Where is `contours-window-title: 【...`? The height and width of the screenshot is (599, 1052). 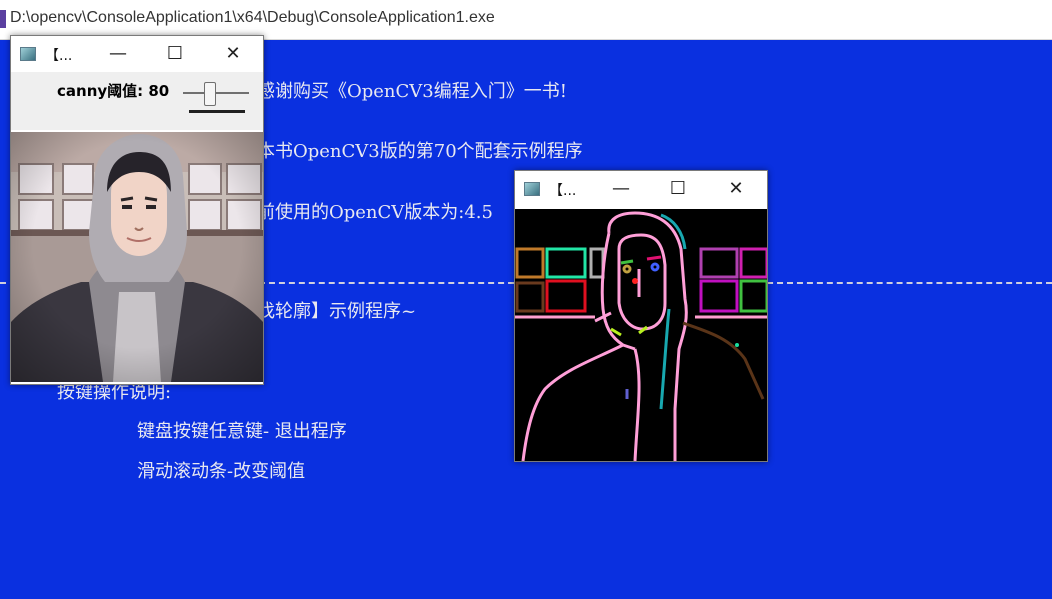
contours-window-title: 【... is located at coordinates (563, 191).